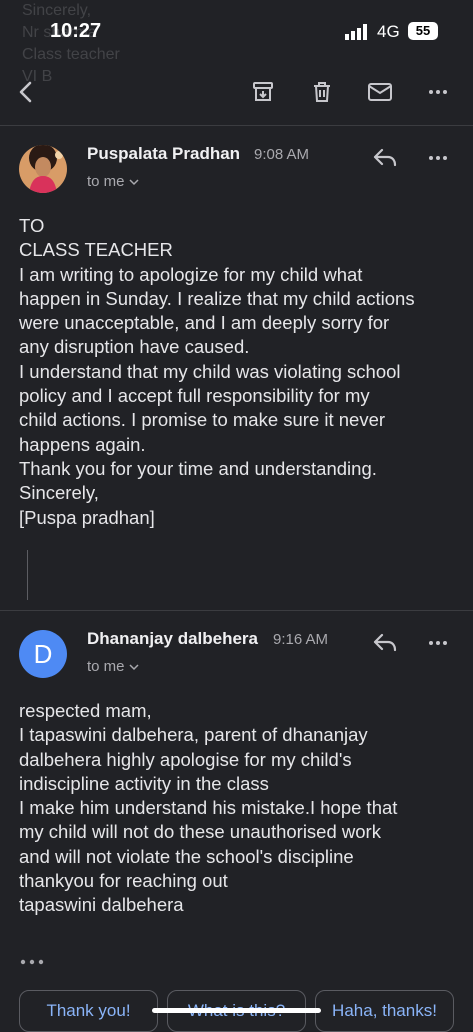  I want to click on toolbar-divider, so click(236, 125).